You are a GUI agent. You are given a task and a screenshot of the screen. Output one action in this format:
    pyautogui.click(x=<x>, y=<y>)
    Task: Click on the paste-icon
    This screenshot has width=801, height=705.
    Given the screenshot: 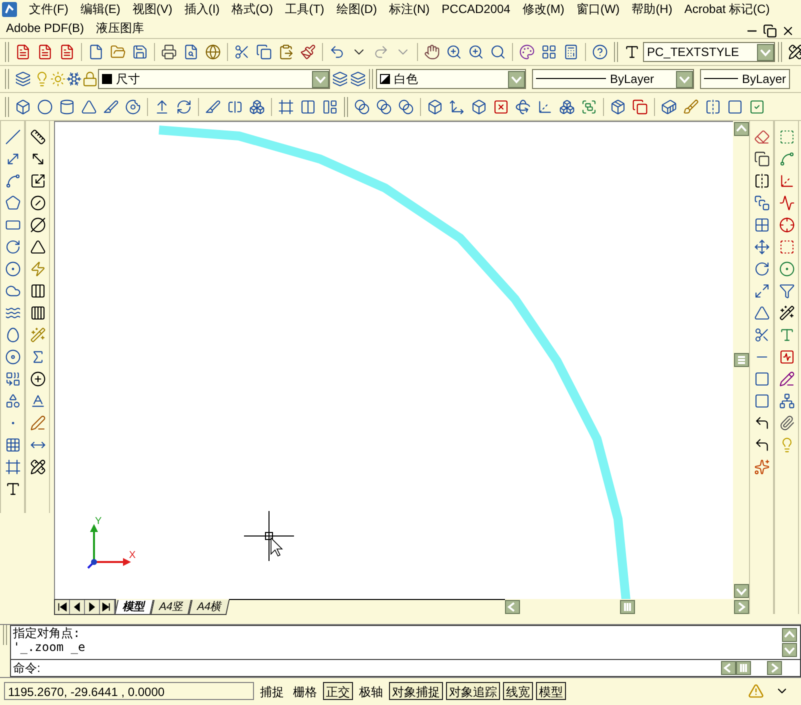 What is the action you would take?
    pyautogui.click(x=286, y=52)
    